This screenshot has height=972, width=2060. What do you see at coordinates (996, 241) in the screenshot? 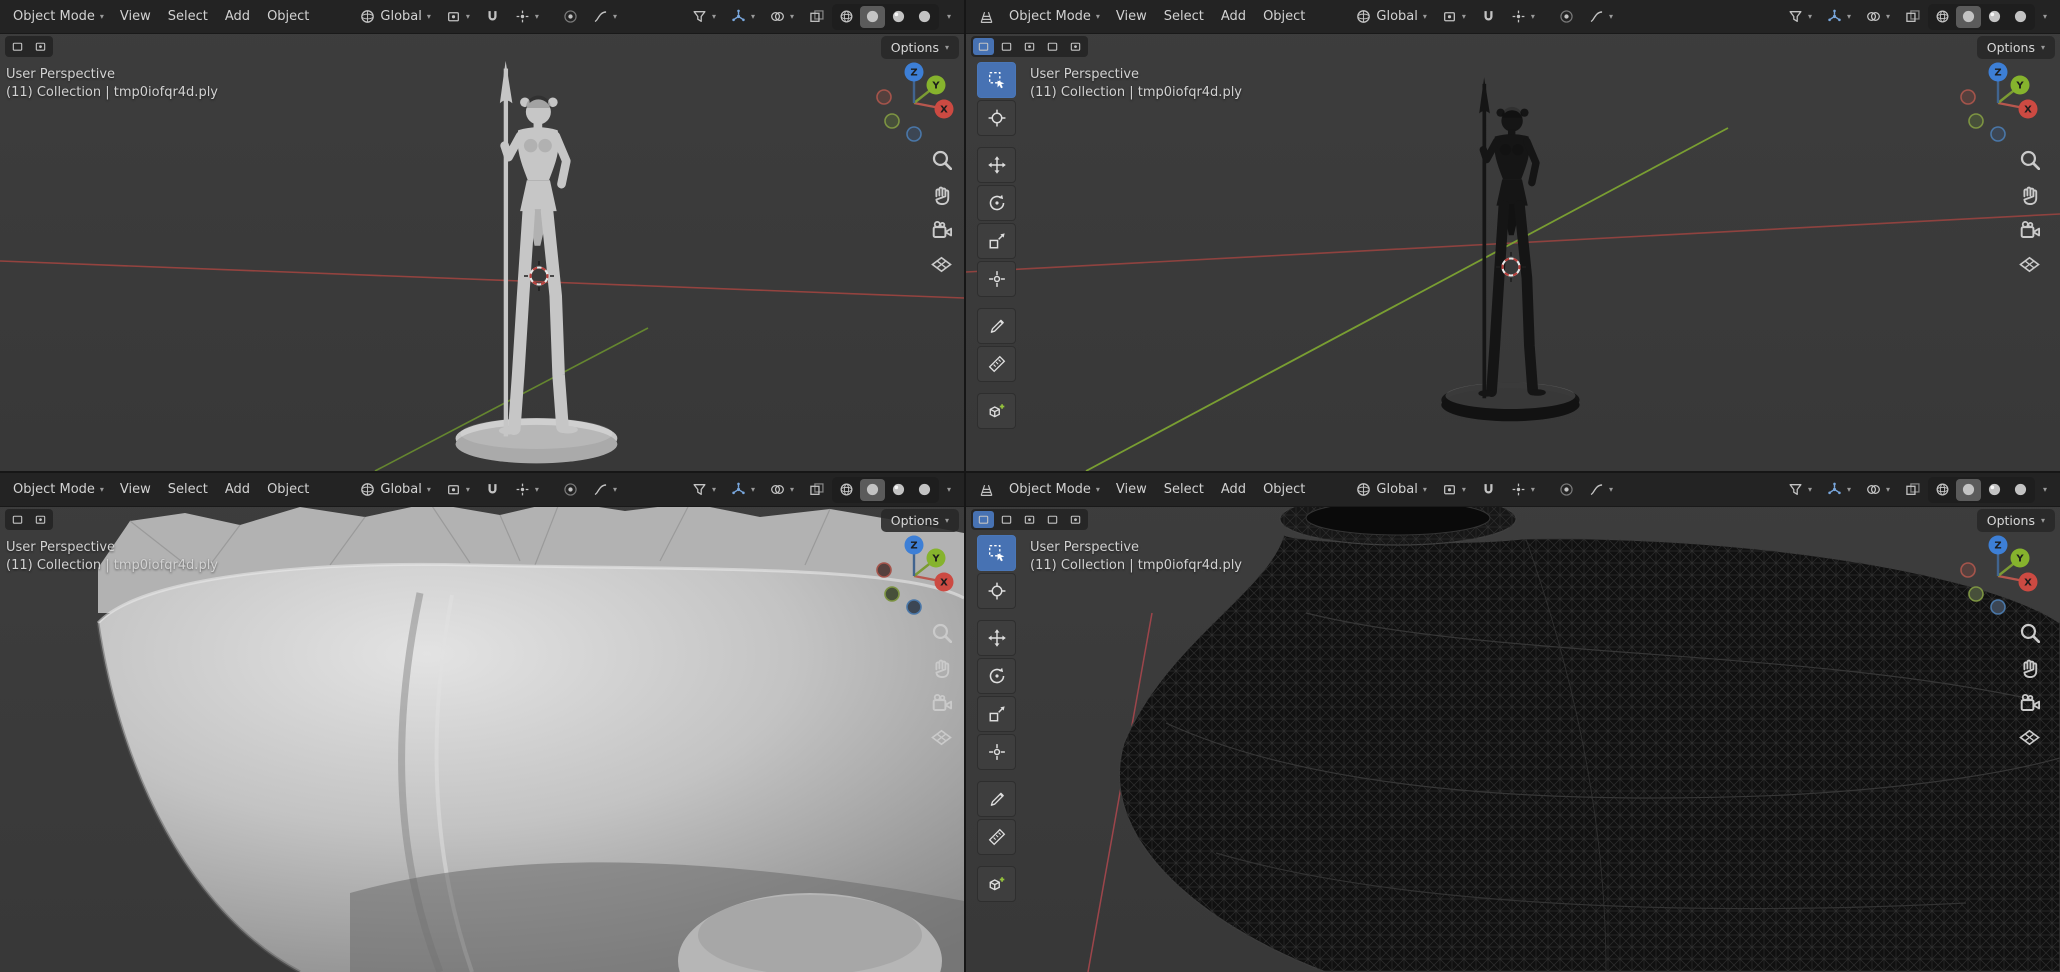
I see `toolbar-scale-button` at bounding box center [996, 241].